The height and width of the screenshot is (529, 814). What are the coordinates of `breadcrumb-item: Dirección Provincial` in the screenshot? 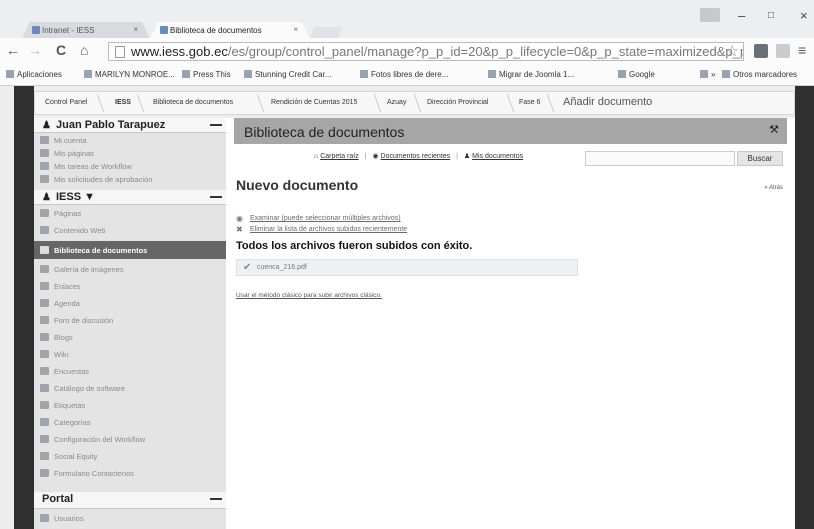 It's located at (457, 102).